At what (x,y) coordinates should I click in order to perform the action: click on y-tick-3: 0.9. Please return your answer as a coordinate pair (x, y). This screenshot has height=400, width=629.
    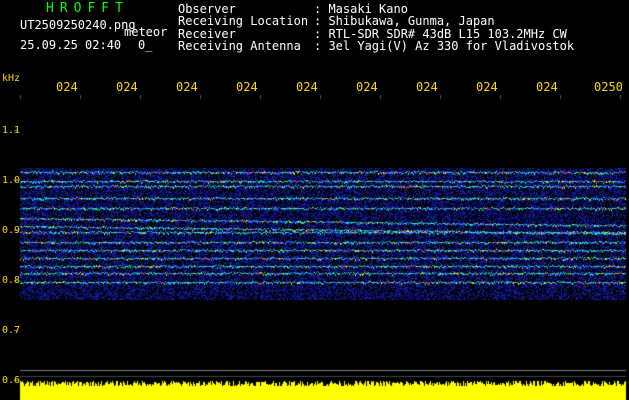
    Looking at the image, I should click on (11, 230).